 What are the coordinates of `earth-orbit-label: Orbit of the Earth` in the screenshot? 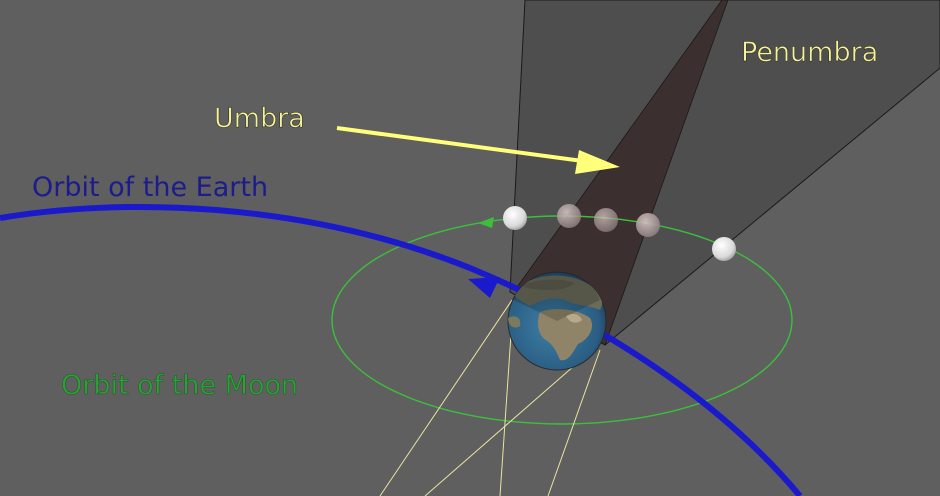 It's located at (150, 187).